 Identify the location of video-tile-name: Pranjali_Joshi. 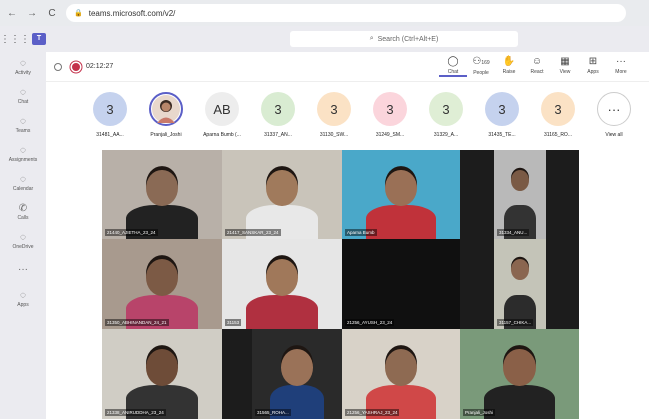
(479, 412).